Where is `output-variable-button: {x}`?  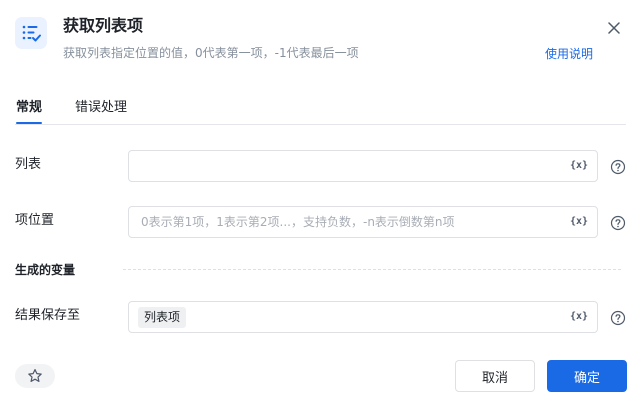
output-variable-button: {x} is located at coordinates (579, 317).